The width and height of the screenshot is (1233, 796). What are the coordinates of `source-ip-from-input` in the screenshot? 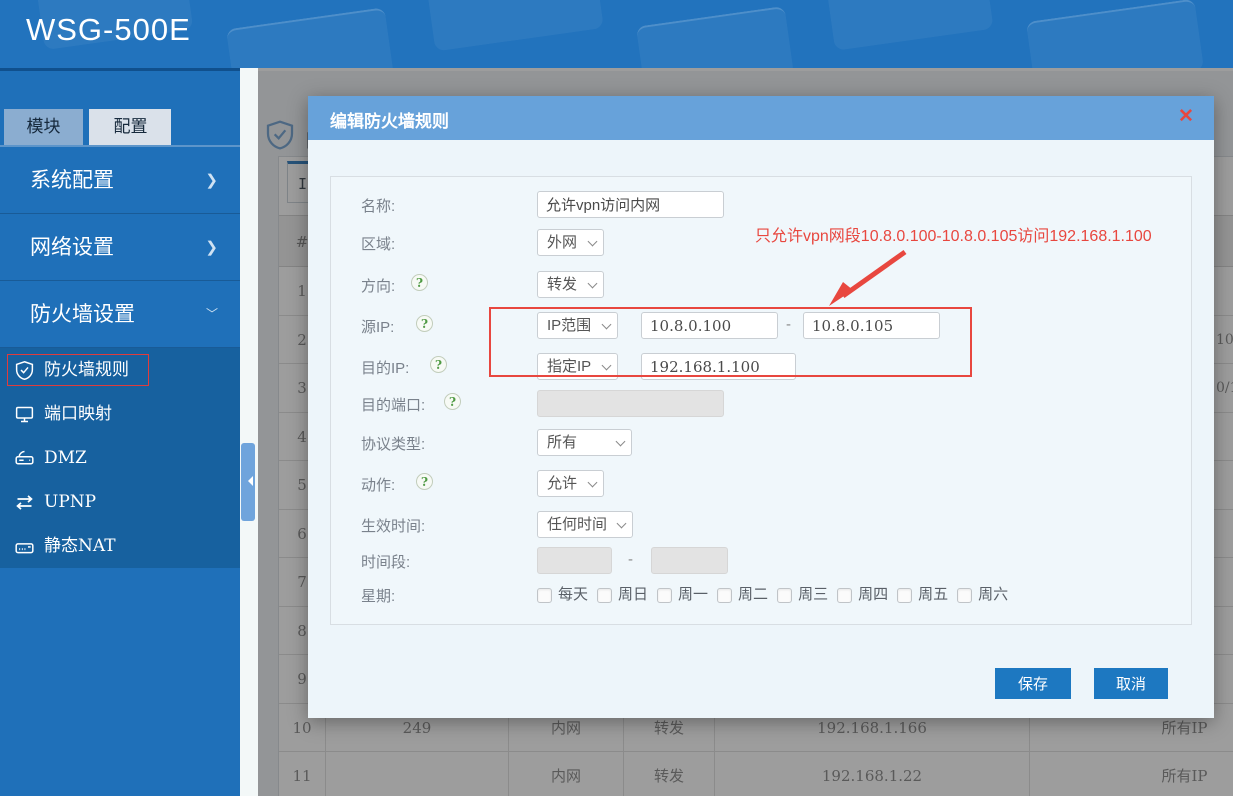 It's located at (709, 325).